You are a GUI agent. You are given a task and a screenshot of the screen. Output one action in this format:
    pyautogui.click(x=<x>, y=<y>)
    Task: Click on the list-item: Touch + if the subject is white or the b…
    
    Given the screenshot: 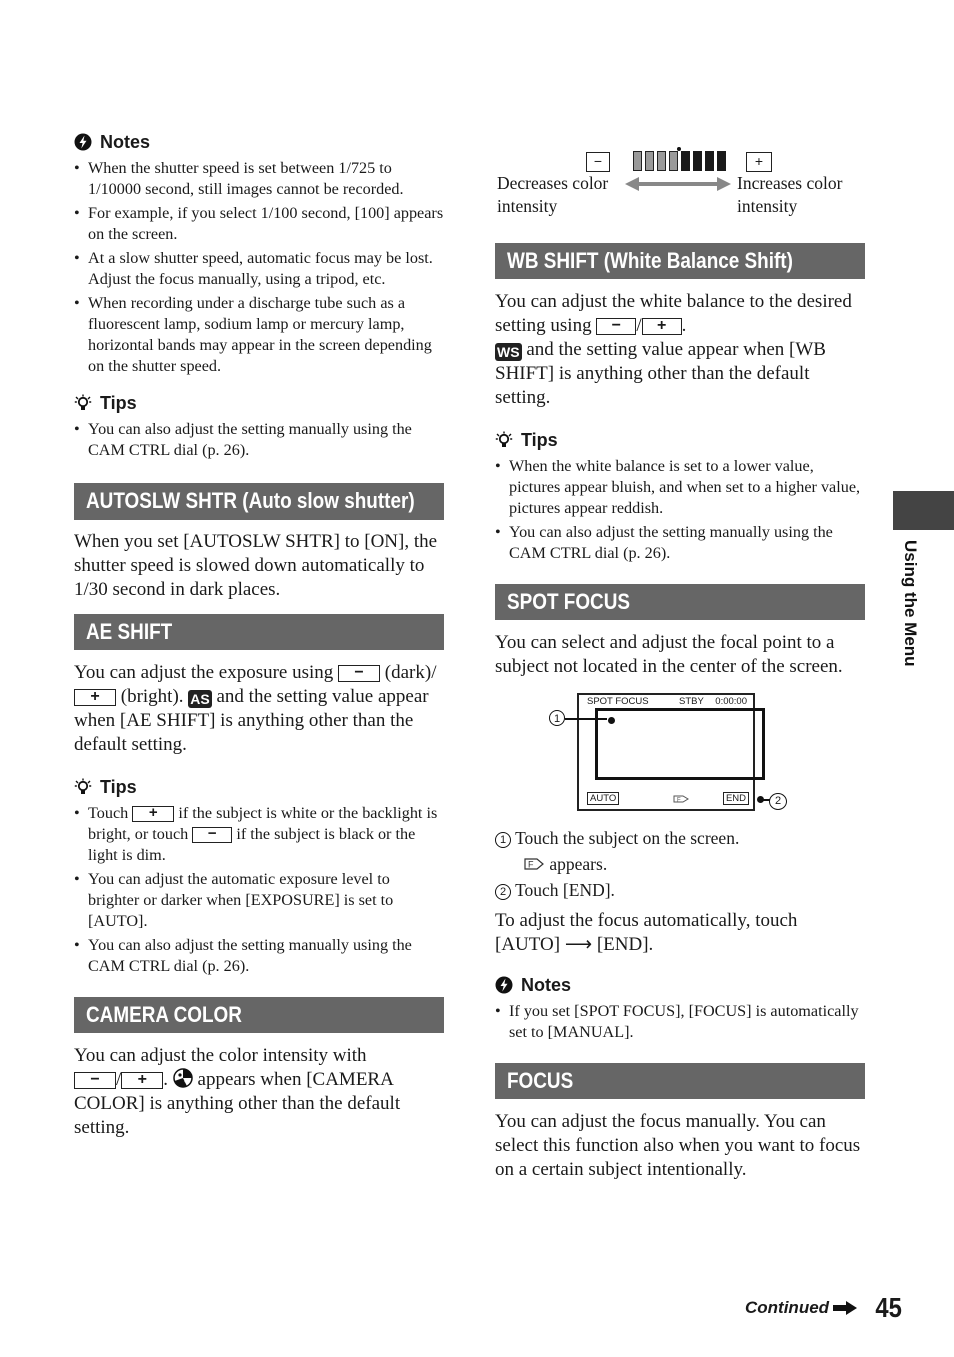 What is the action you would take?
    pyautogui.click(x=259, y=834)
    